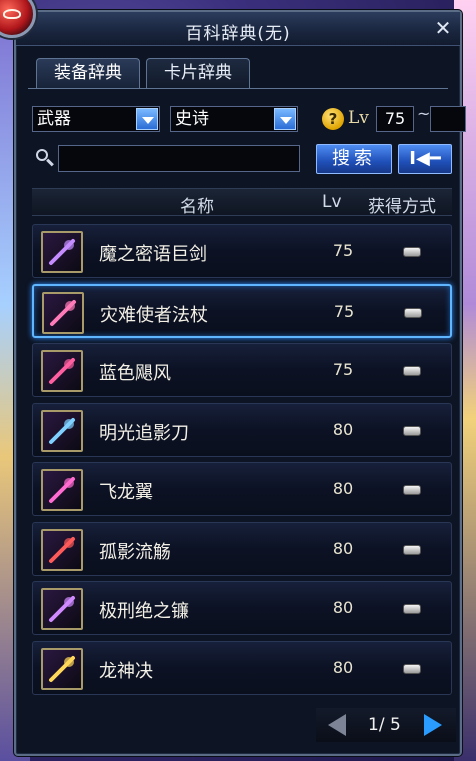  Describe the element at coordinates (63, 312) in the screenshot. I see `staff-icon` at that location.